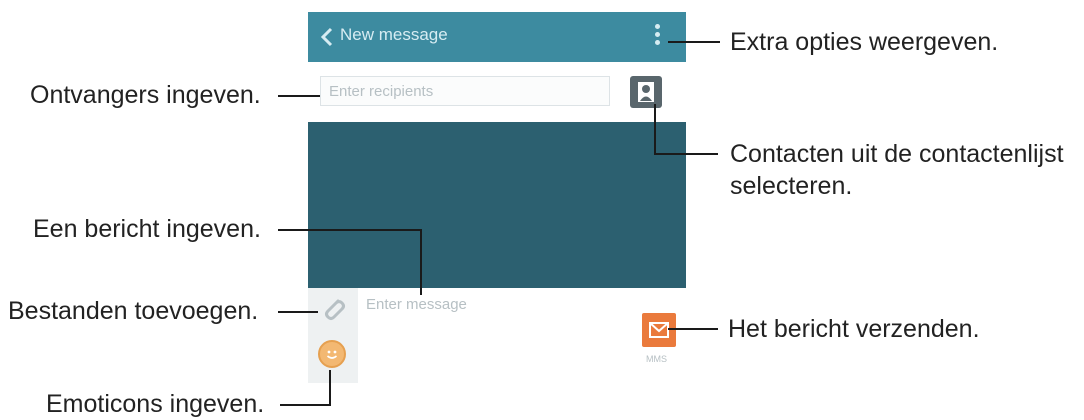  I want to click on leader-emoticons-v, so click(330, 387).